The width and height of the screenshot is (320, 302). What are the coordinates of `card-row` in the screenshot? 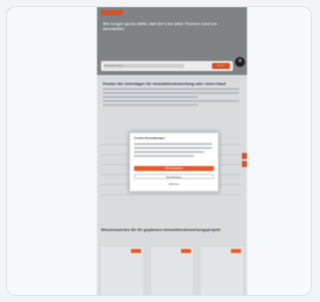 It's located at (172, 271).